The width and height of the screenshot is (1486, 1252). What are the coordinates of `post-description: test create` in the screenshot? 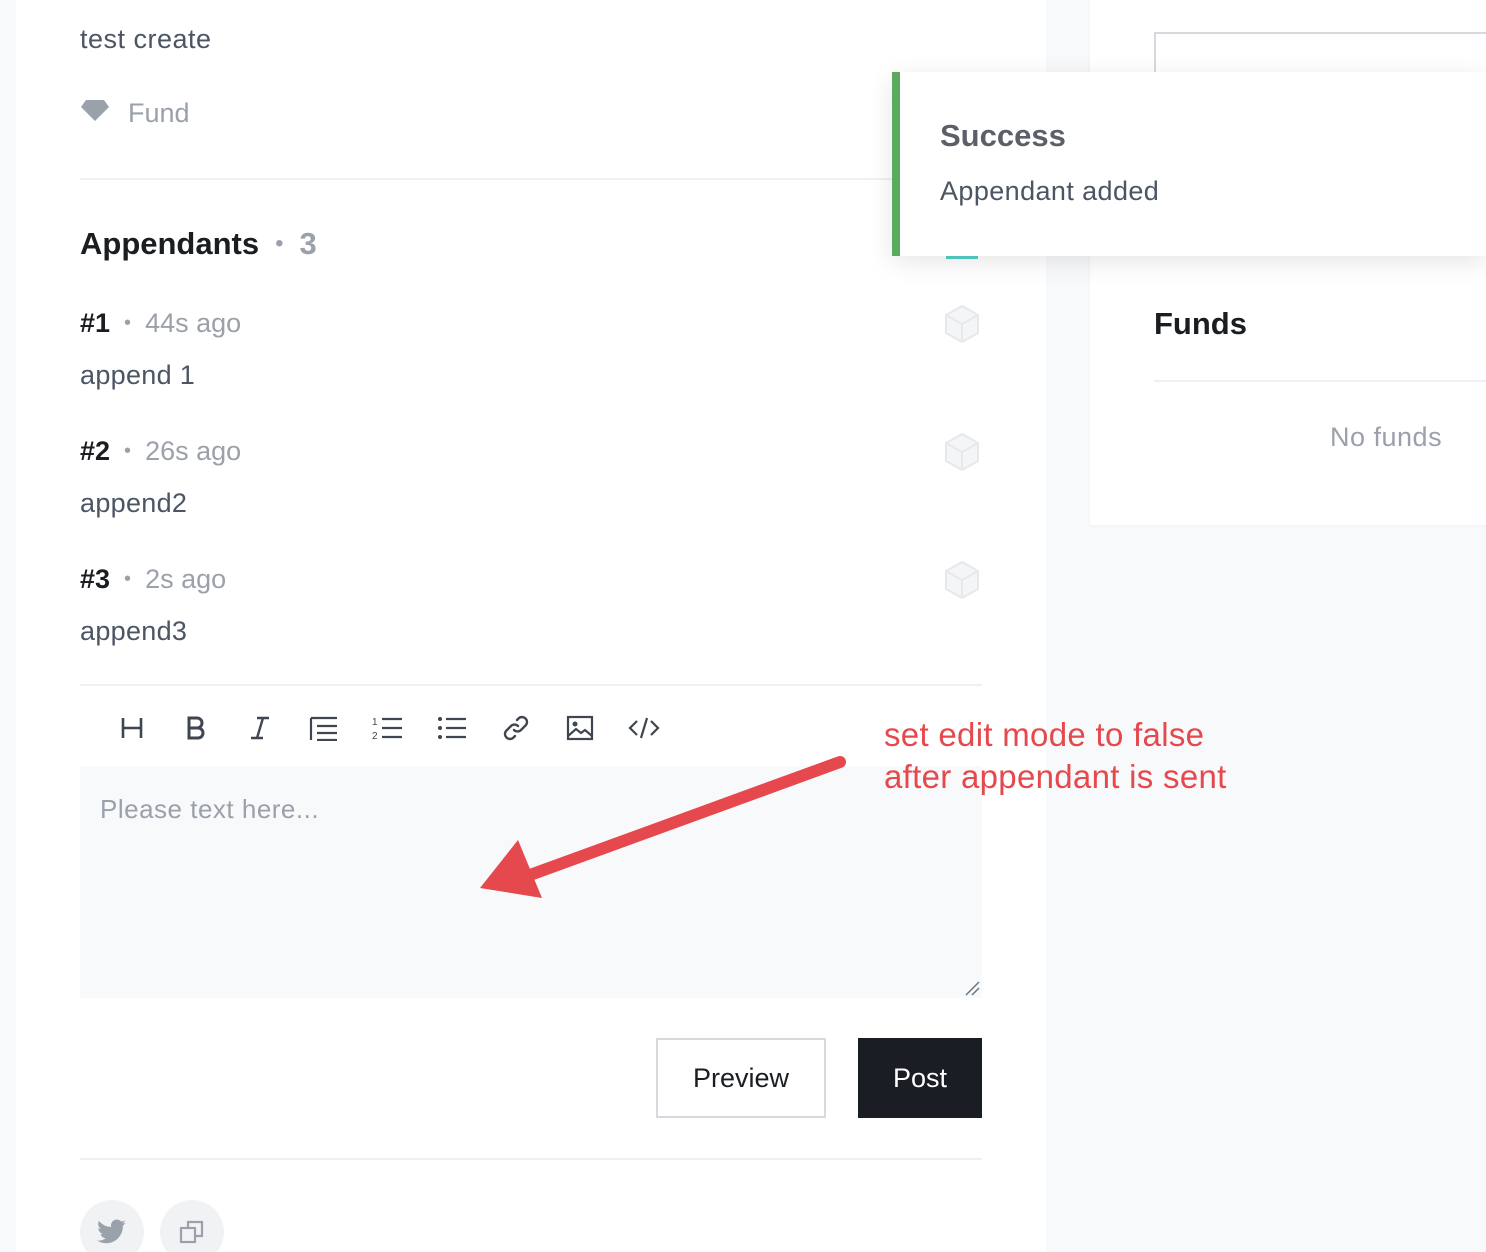 It's located at (146, 39).